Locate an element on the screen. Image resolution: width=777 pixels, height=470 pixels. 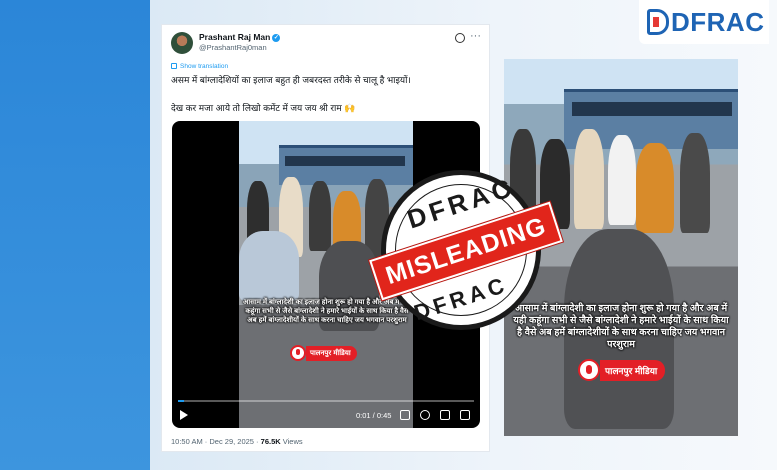
image-media-badge-label: पालनपुर मीडिया is located at coordinates (633, 370).